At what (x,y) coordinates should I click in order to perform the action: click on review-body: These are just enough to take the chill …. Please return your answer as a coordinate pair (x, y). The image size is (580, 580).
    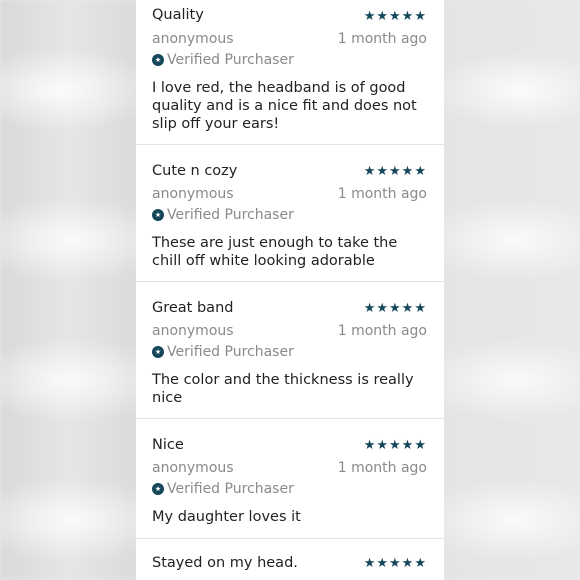
    Looking at the image, I should click on (275, 252).